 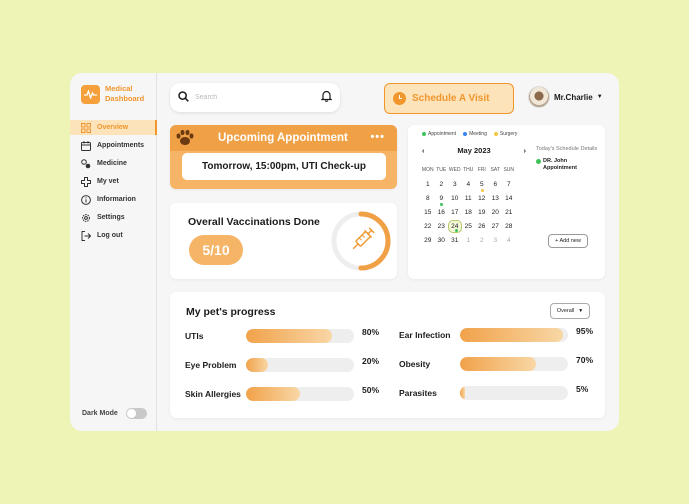 What do you see at coordinates (361, 241) in the screenshot?
I see `vaccination-gauge` at bounding box center [361, 241].